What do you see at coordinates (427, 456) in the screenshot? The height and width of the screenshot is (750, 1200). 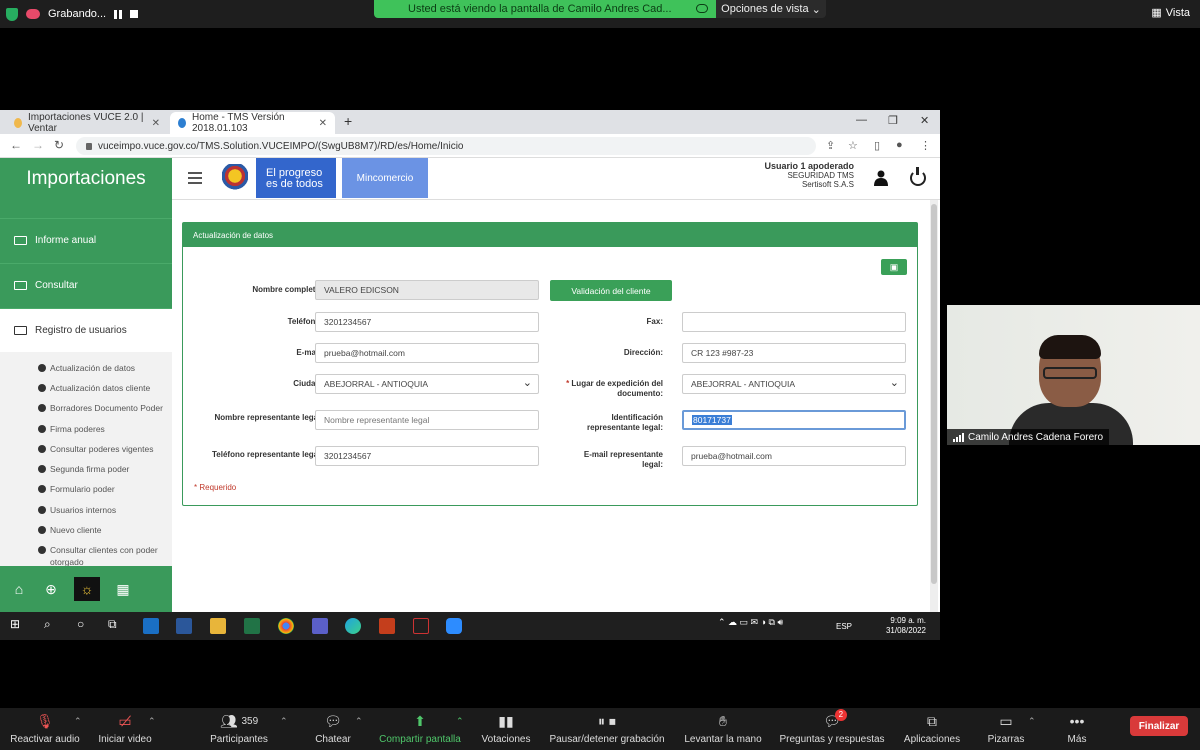 I see `rep-tel-field: 3201234567` at bounding box center [427, 456].